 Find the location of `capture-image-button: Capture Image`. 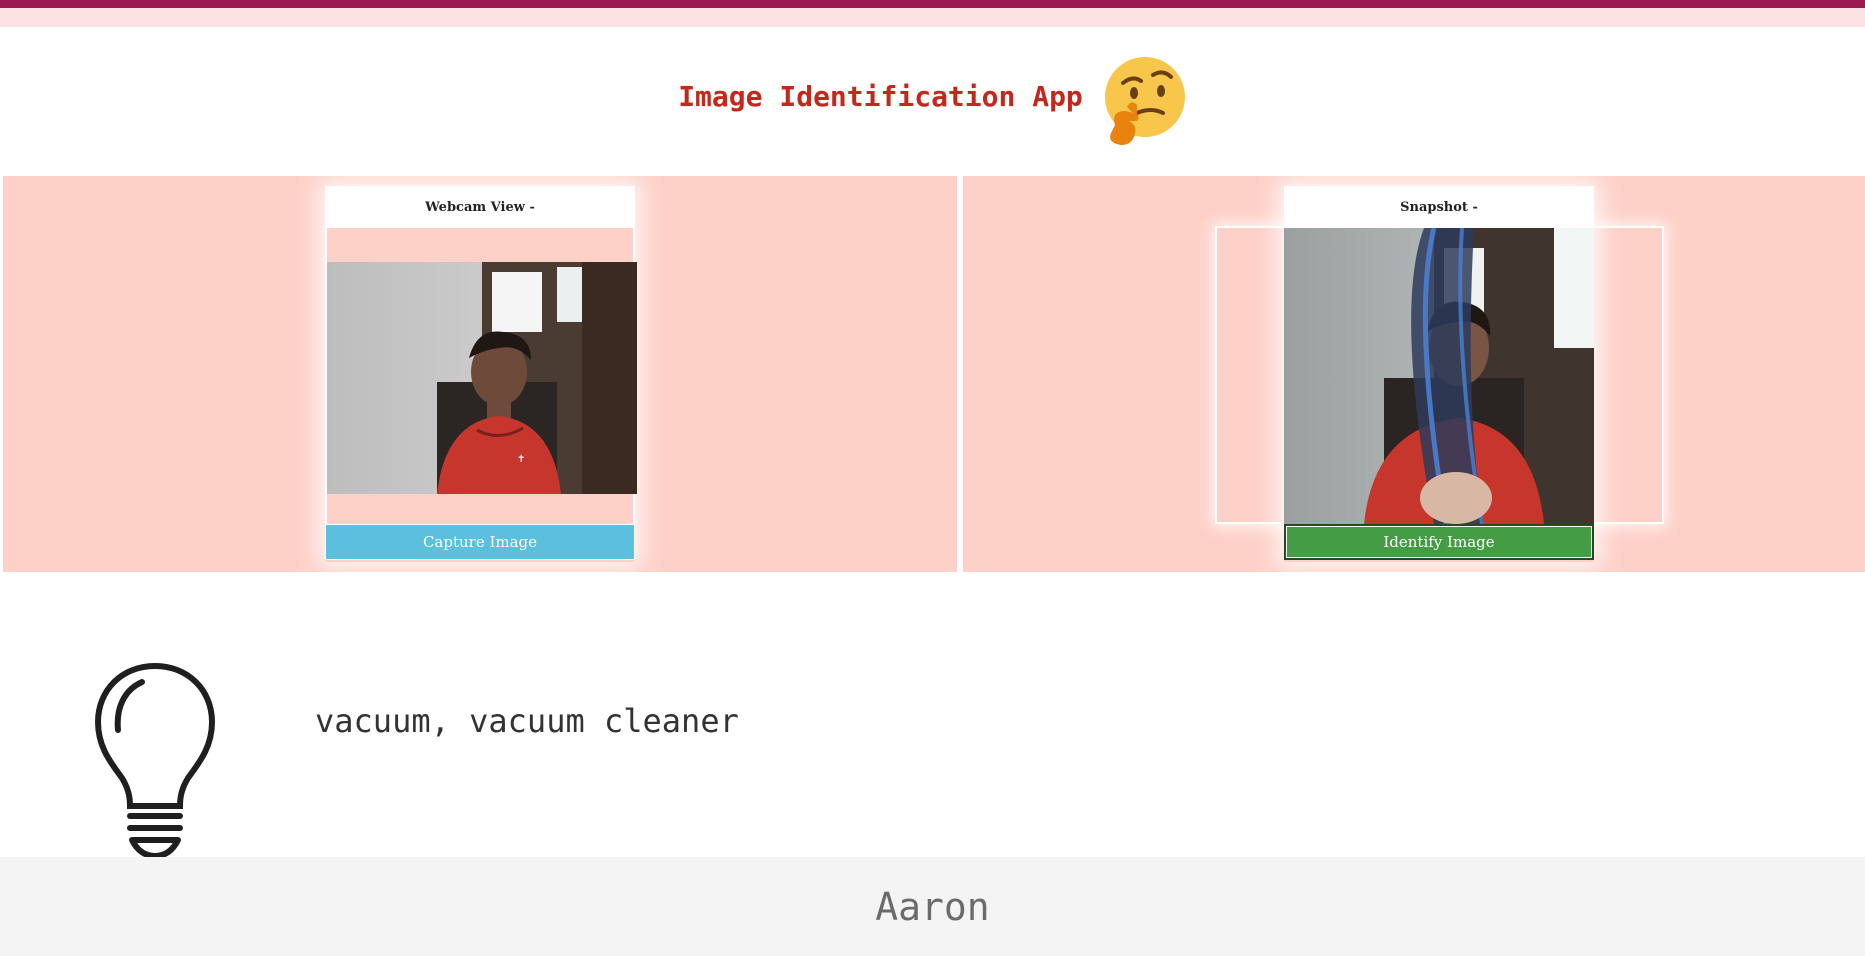

capture-image-button: Capture Image is located at coordinates (480, 542).